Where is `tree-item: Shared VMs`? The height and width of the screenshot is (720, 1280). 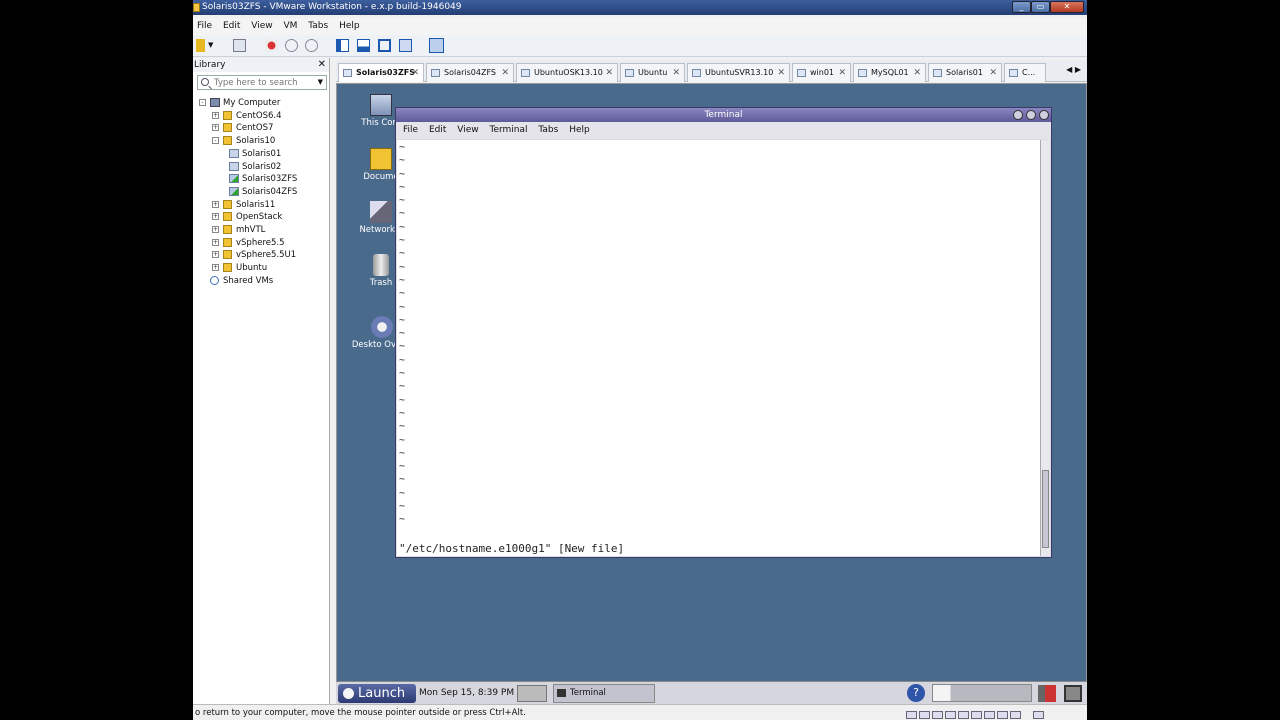 tree-item: Shared VMs is located at coordinates (262, 281).